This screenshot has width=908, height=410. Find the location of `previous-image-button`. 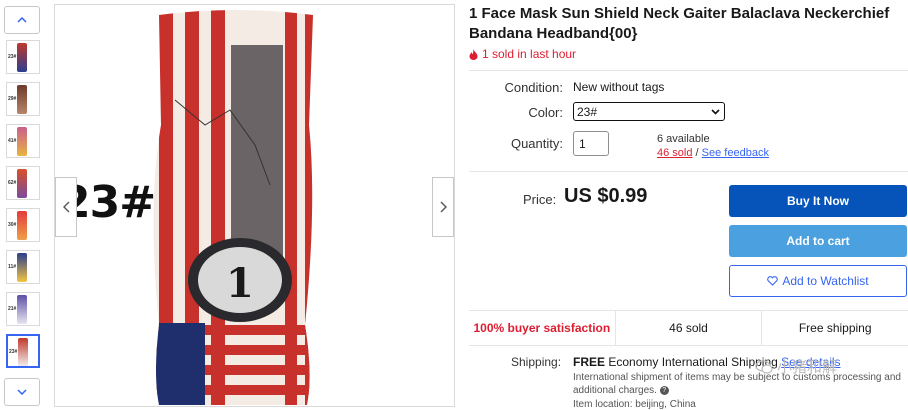

previous-image-button is located at coordinates (66, 207).